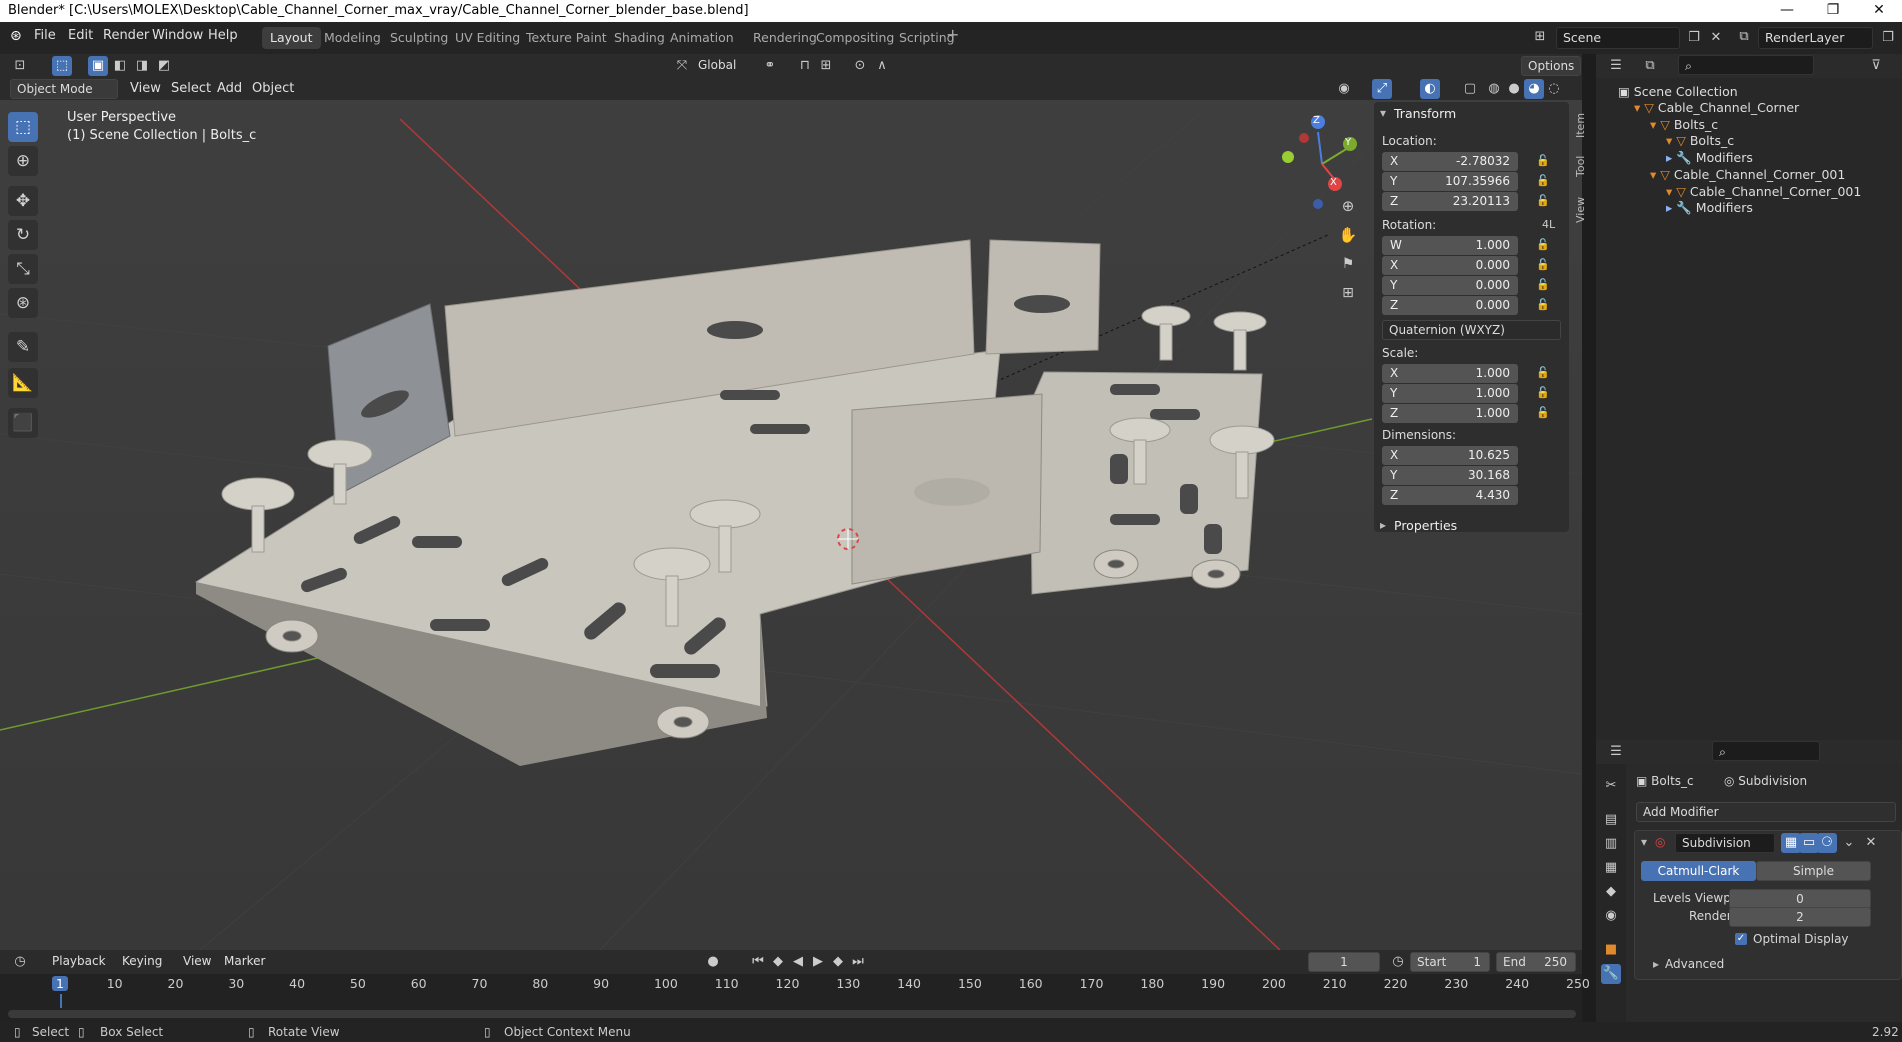 The width and height of the screenshot is (1902, 1042). I want to click on visibility-icon: ◉, so click(1344, 89).